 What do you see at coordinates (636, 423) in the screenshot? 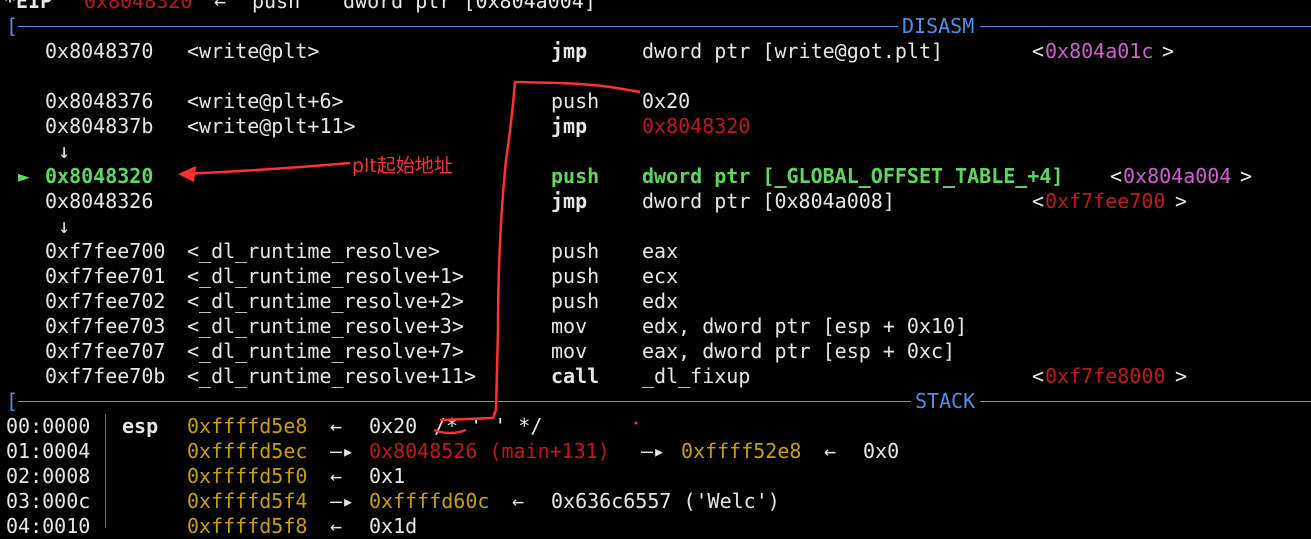
I see `annotation-dot` at bounding box center [636, 423].